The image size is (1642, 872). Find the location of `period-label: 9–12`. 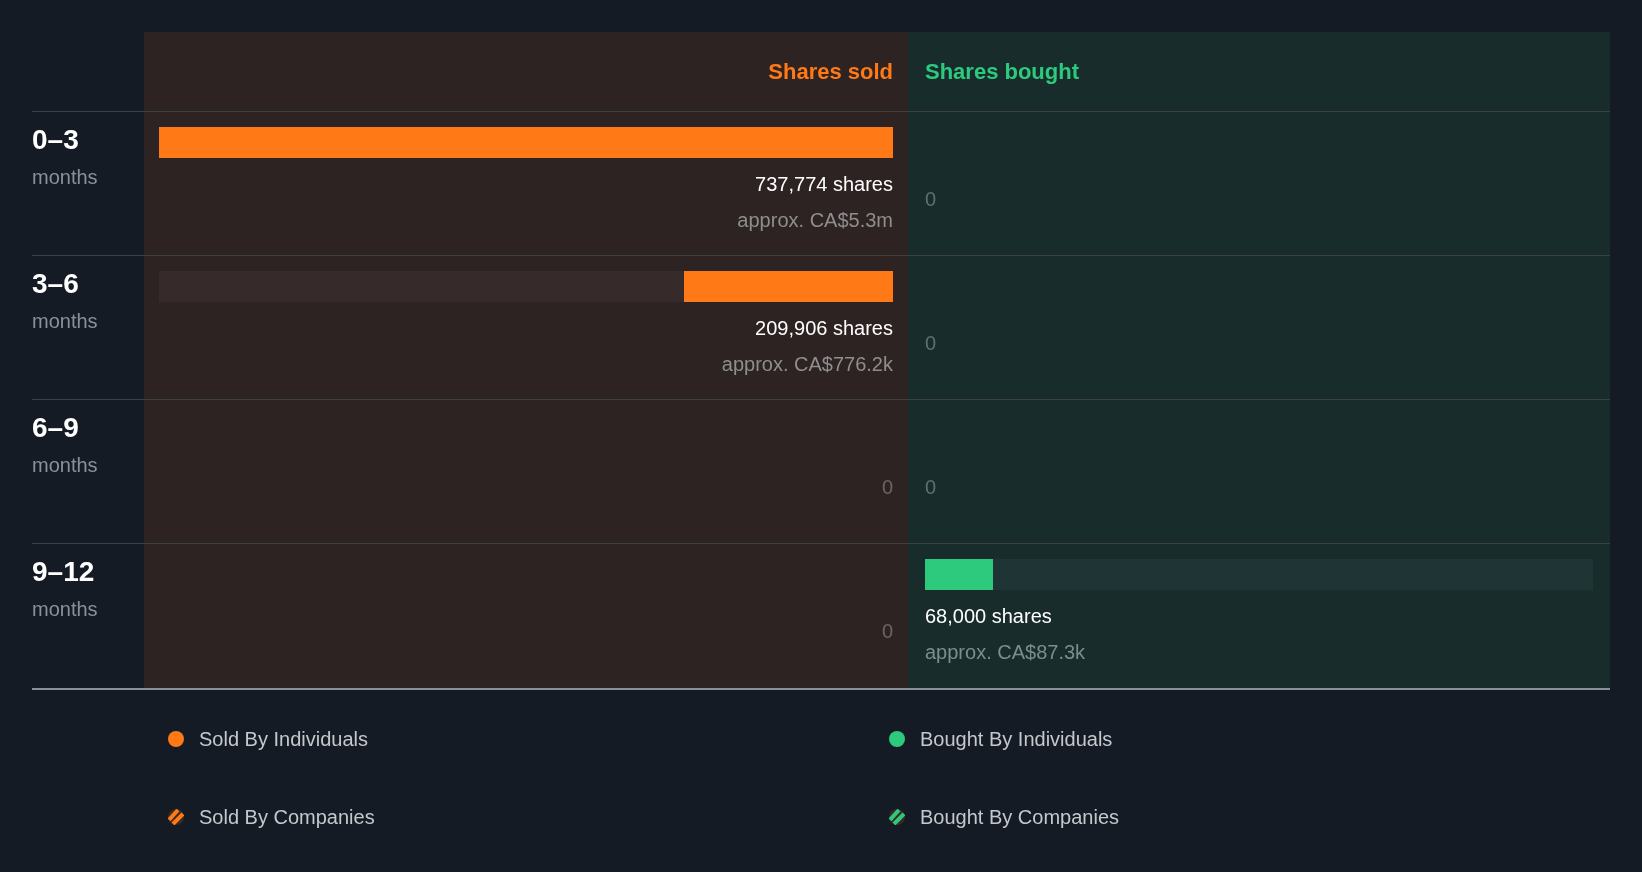

period-label: 9–12 is located at coordinates (63, 572).